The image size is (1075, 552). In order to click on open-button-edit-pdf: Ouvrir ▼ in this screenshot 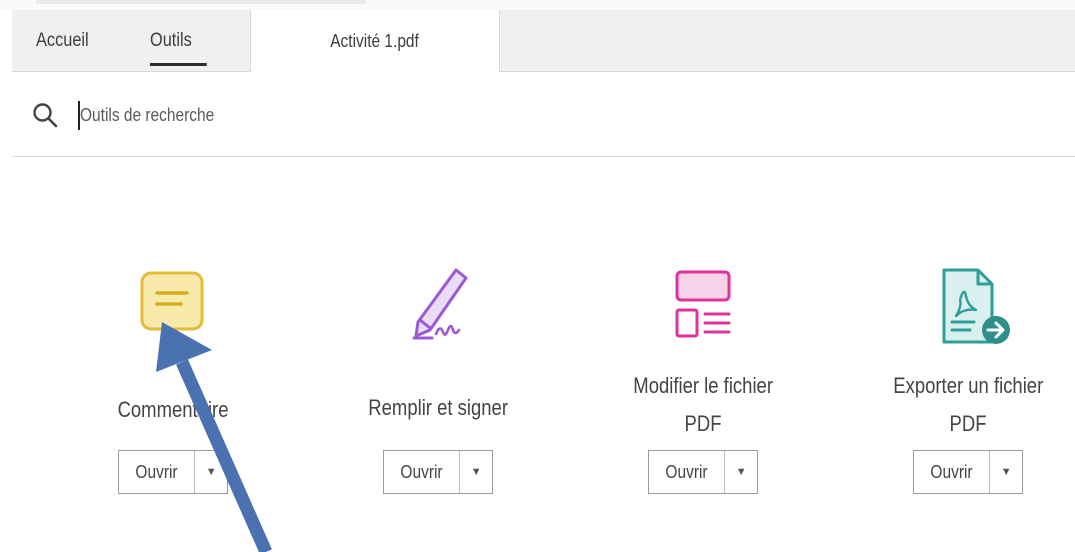, I will do `click(703, 472)`.